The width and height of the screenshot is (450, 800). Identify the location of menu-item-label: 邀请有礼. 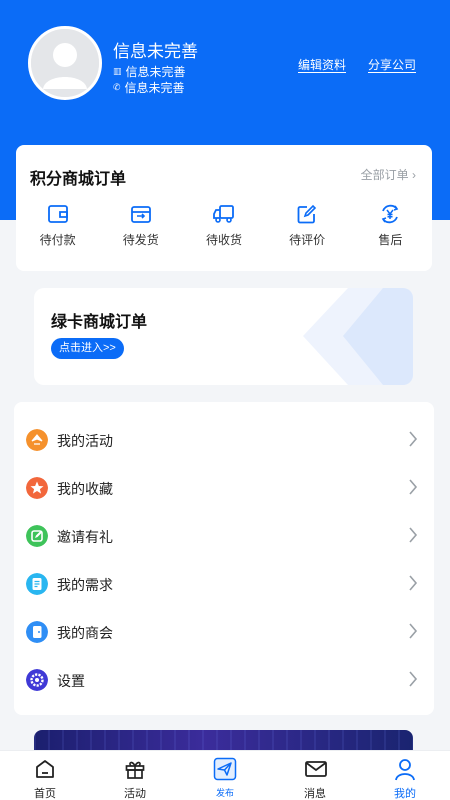
(85, 537).